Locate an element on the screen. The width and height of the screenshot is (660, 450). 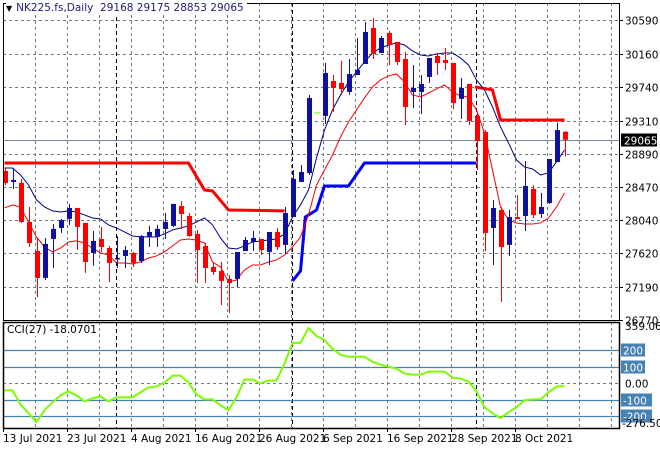
cci-level-label: -100 is located at coordinates (635, 402).